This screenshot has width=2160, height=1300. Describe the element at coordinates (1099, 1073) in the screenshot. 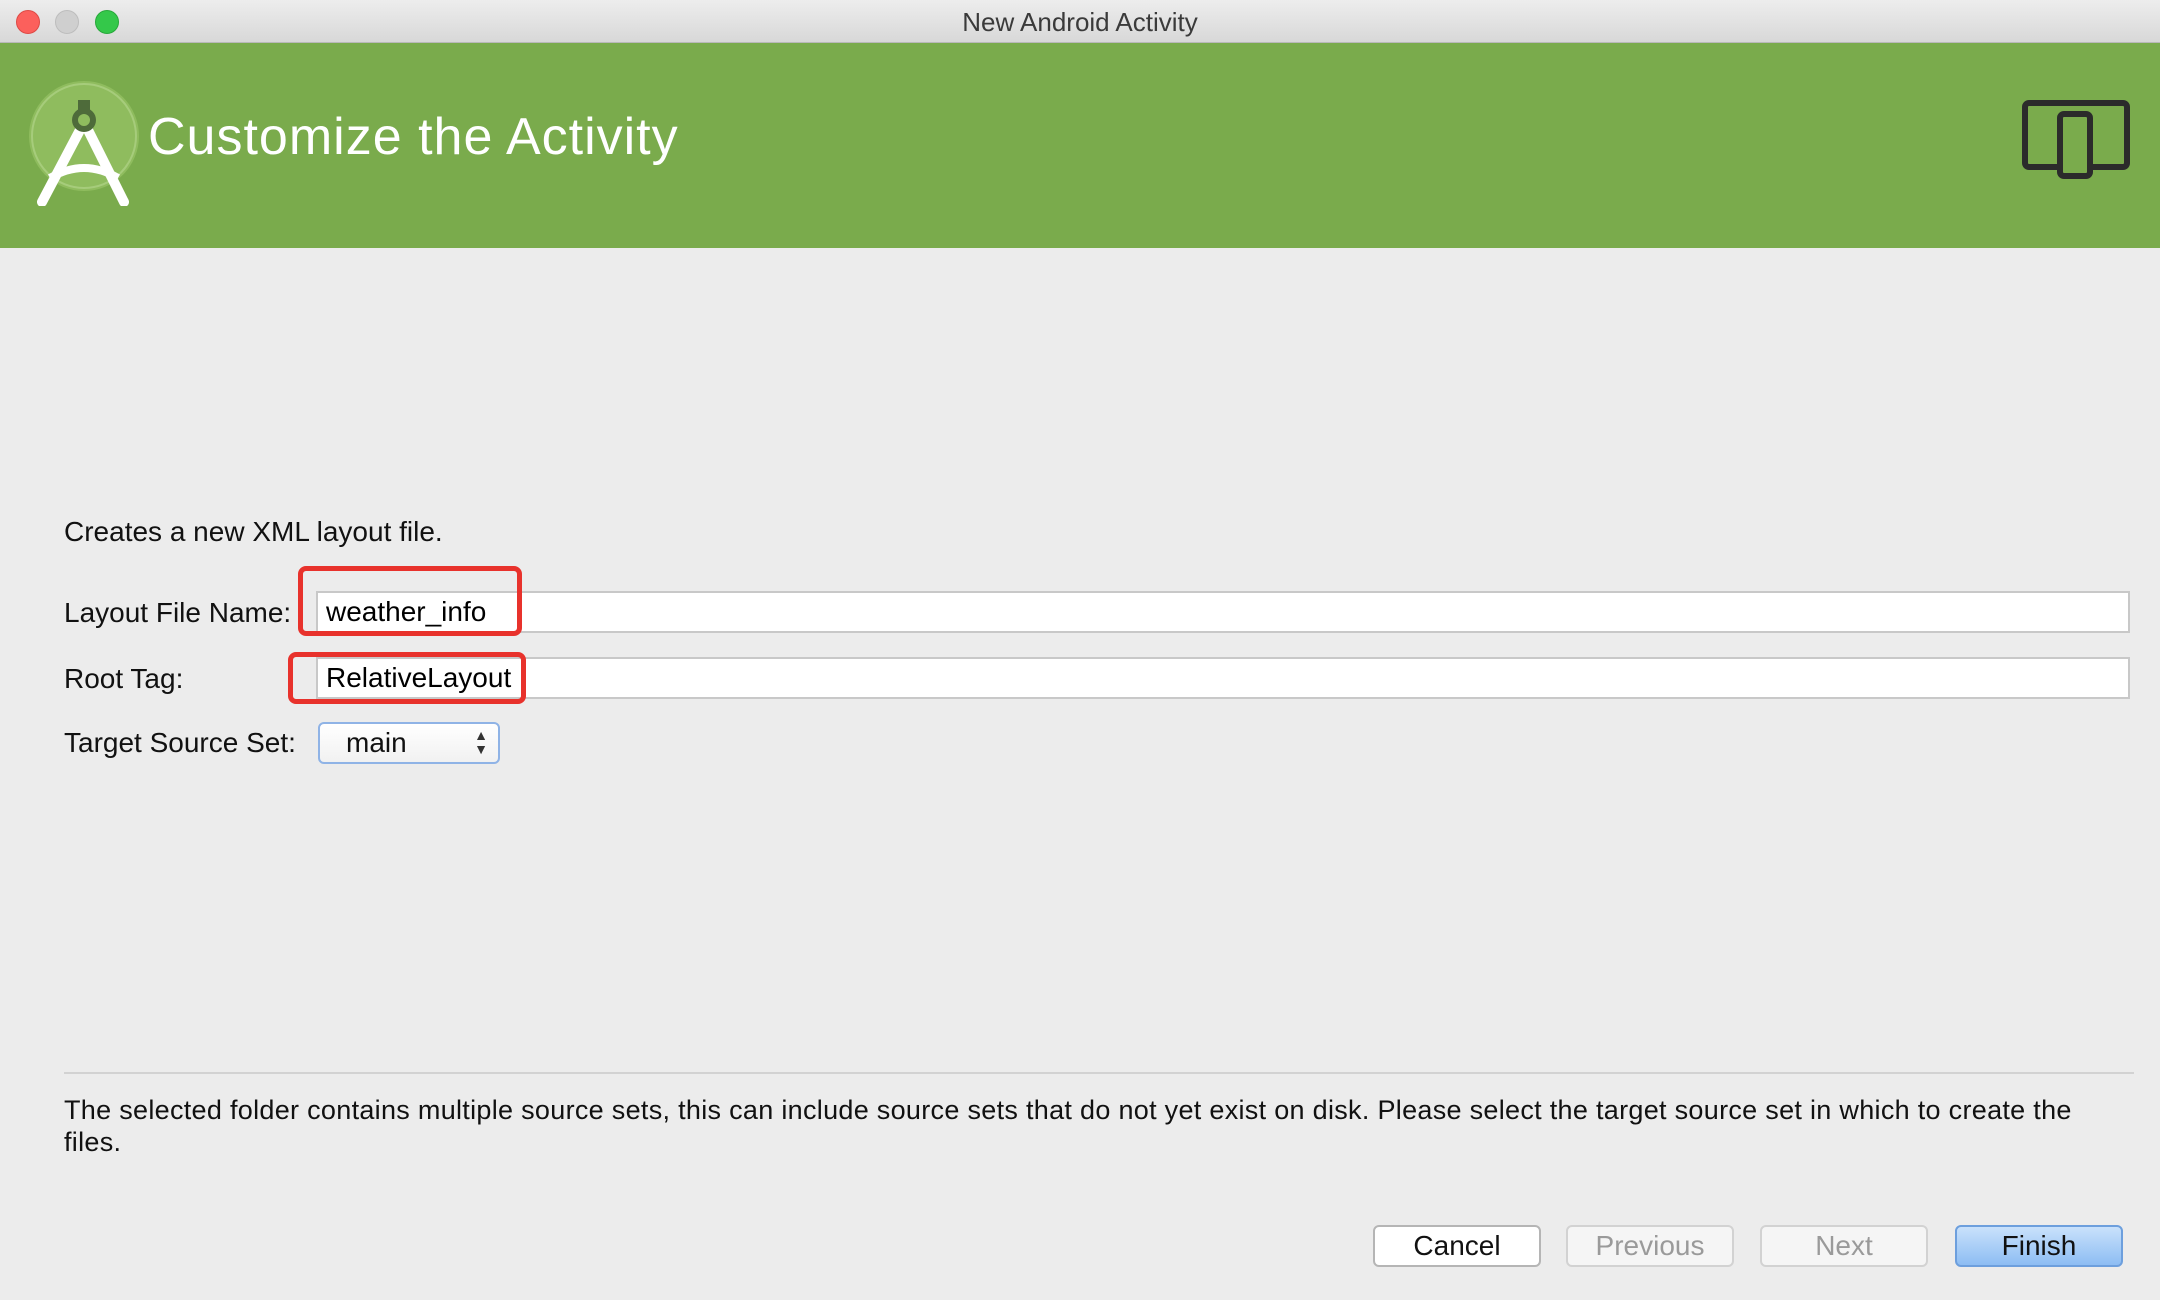

I see `footer-divider` at that location.